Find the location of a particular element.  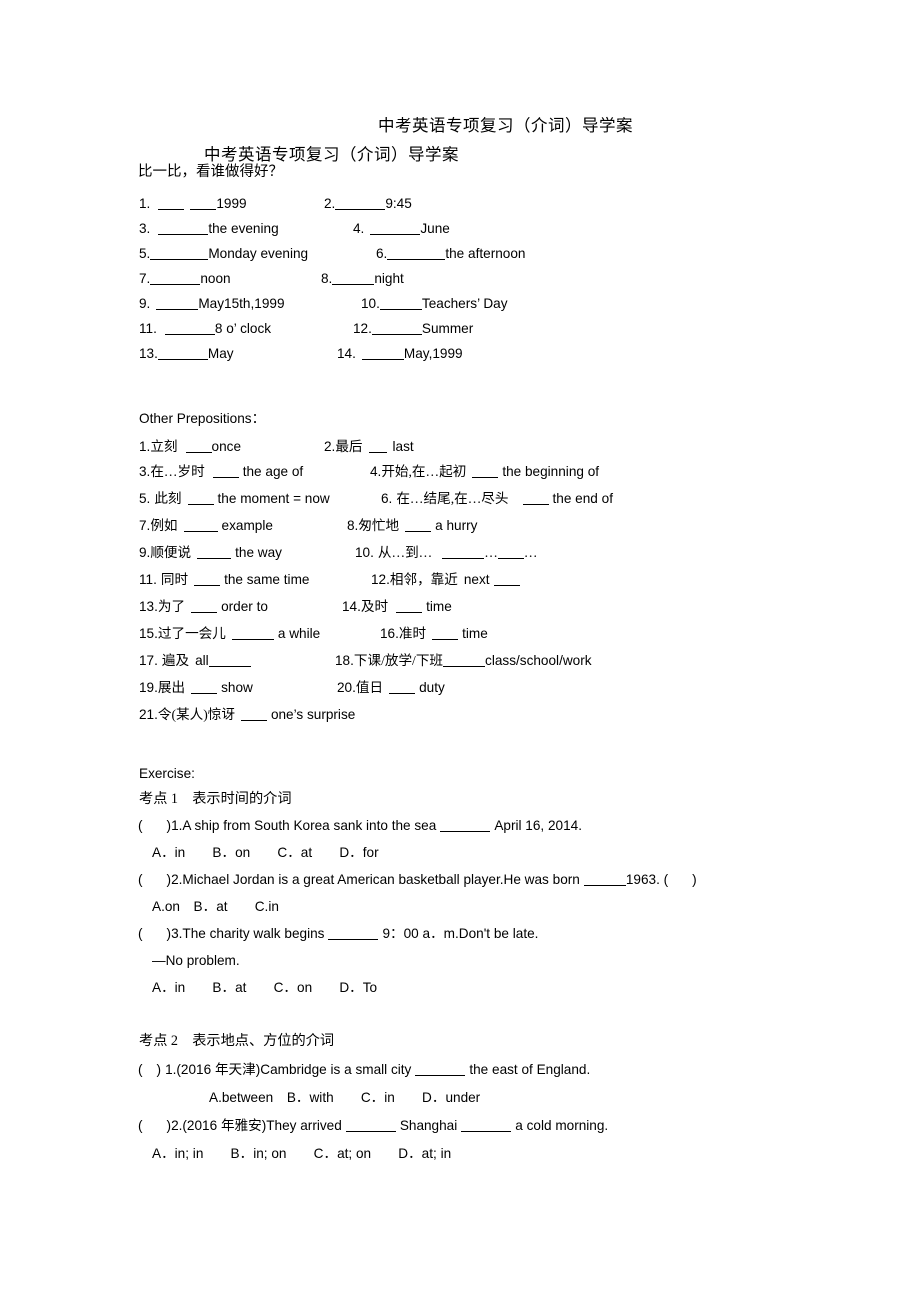

prep-item-5-after: the moment = now is located at coordinates (273, 498).